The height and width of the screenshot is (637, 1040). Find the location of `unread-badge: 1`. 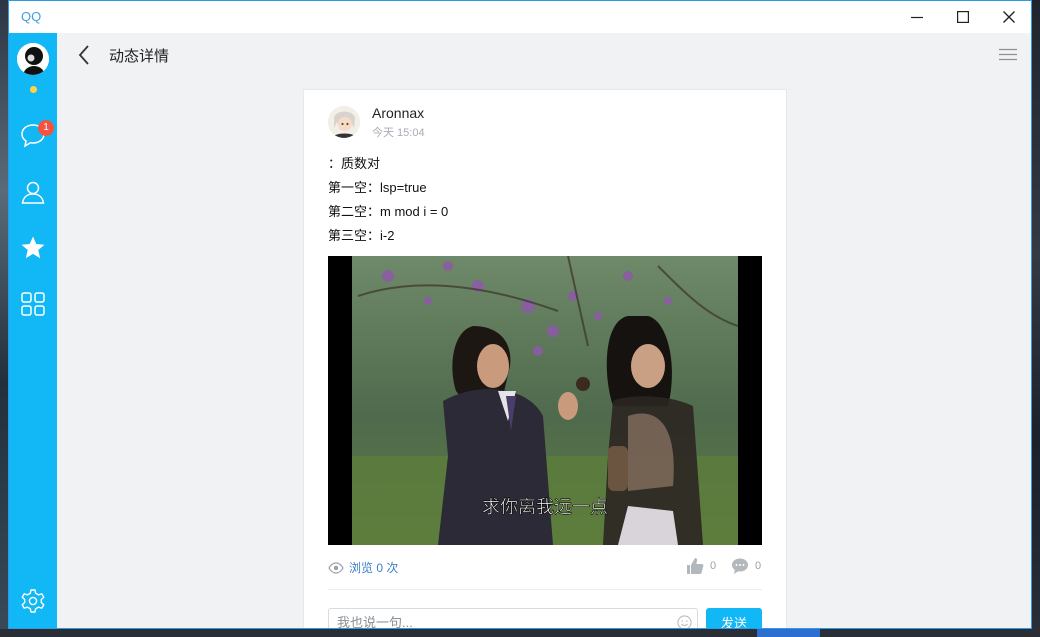

unread-badge: 1 is located at coordinates (46, 128).